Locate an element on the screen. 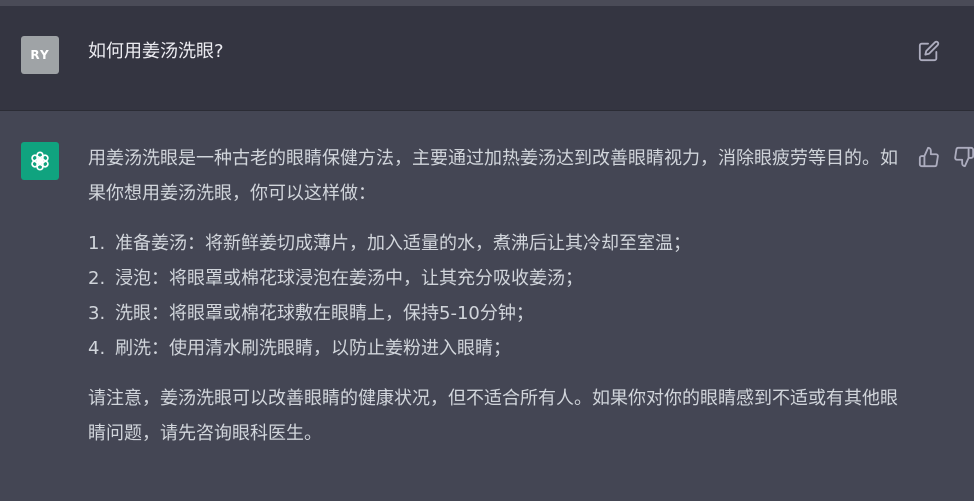  edit-message-button is located at coordinates (929, 51).